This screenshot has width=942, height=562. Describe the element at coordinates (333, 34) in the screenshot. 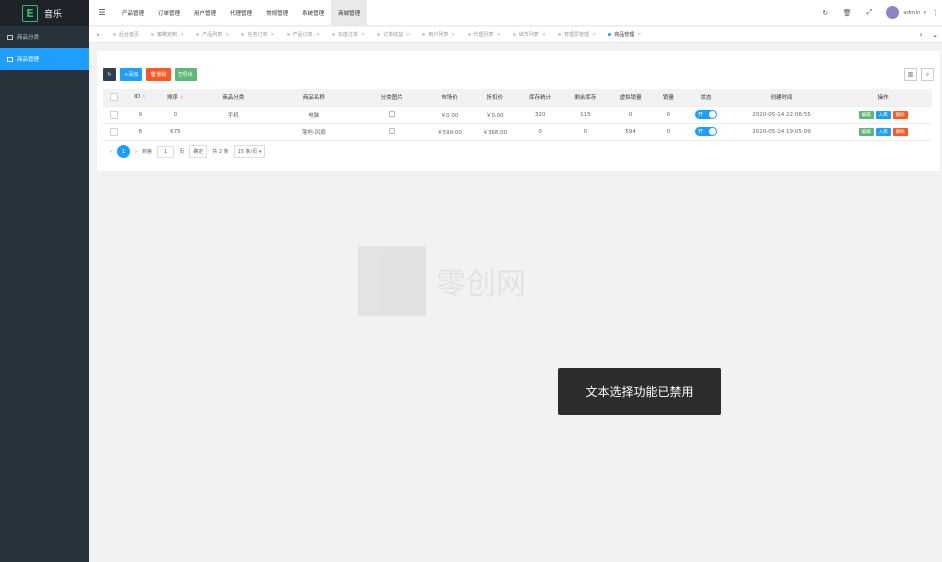

I see `tab-dot` at that location.